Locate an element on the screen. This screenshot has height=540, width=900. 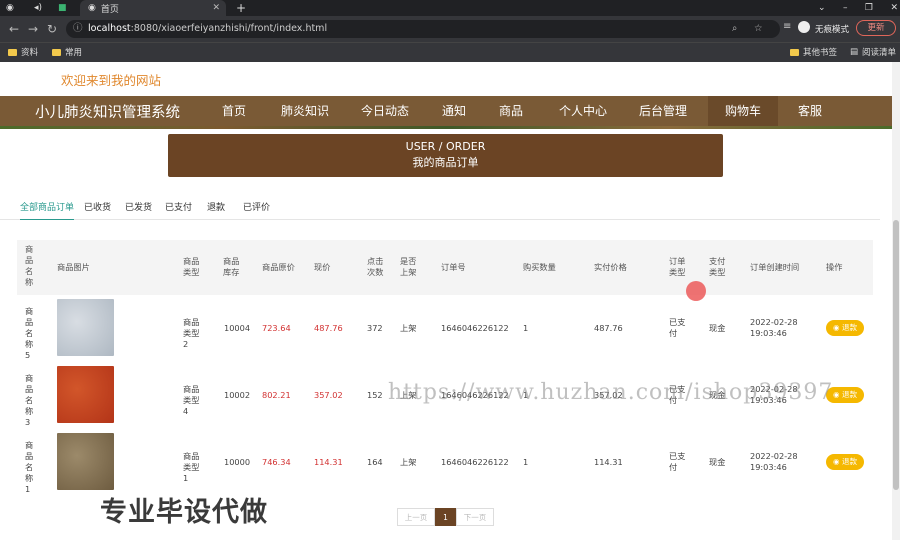
bookmark-folder-1: 资料 is located at coordinates (23, 52).